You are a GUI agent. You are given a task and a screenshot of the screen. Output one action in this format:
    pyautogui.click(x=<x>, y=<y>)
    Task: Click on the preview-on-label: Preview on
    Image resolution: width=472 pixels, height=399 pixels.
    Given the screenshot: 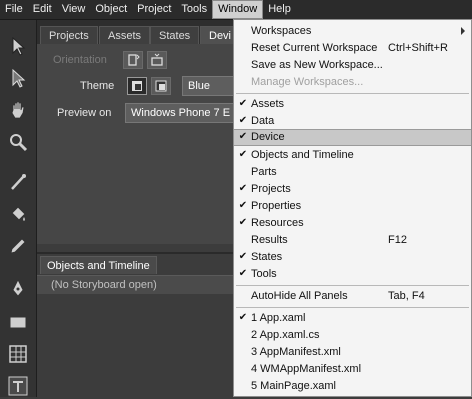 What is the action you would take?
    pyautogui.click(x=84, y=113)
    